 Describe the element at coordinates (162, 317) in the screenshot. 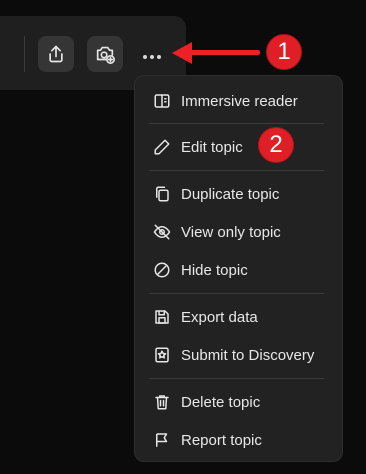

I see `save-icon` at that location.